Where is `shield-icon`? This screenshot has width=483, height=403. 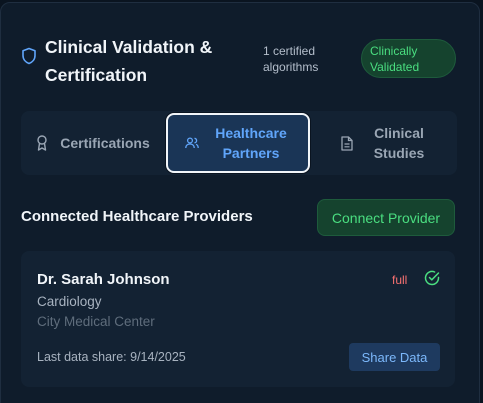
shield-icon is located at coordinates (29, 56).